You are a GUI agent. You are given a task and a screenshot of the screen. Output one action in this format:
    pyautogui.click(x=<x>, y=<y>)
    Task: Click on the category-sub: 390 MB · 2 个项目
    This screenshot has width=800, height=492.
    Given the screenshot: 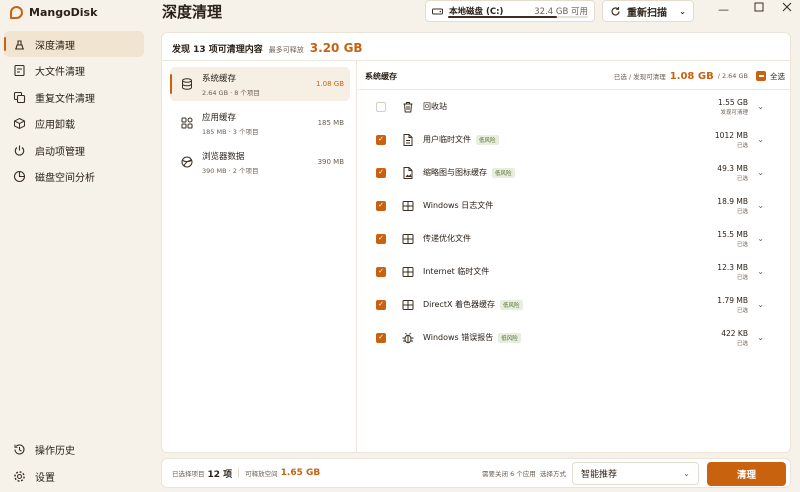 What is the action you would take?
    pyautogui.click(x=230, y=170)
    